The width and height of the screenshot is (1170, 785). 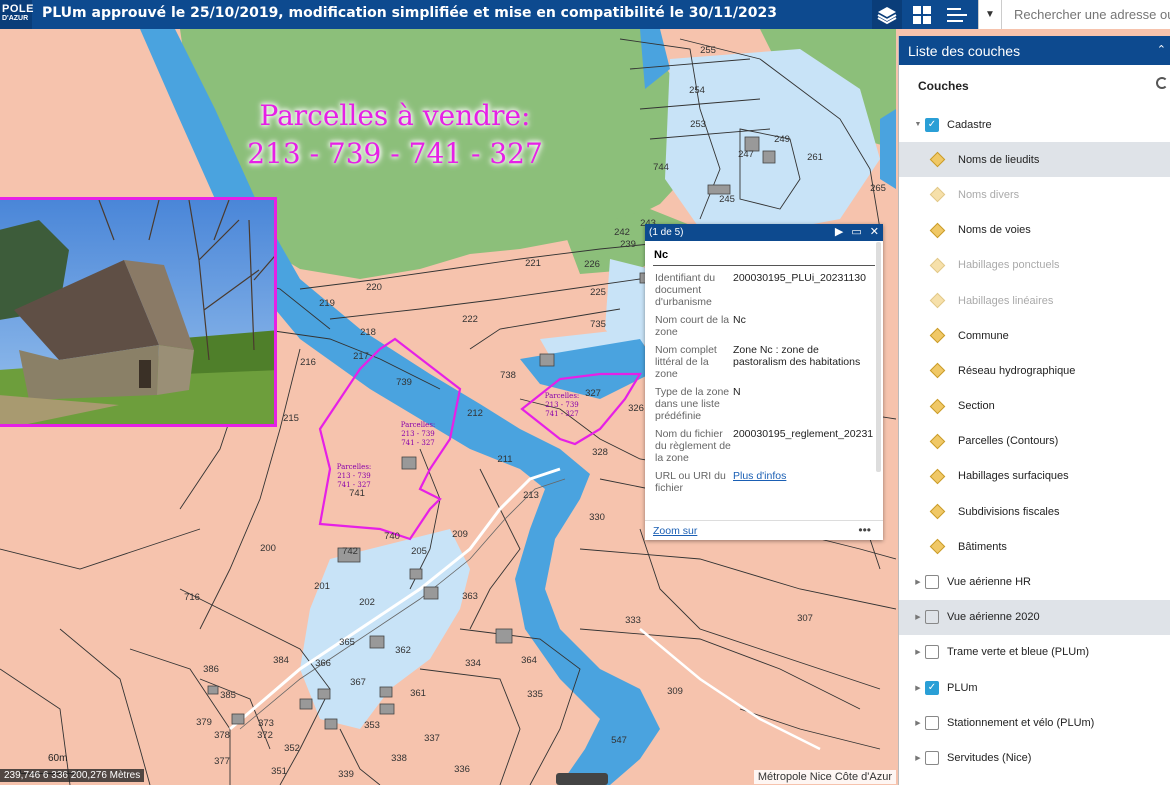 What do you see at coordinates (1086, 14) in the screenshot?
I see `search-input` at bounding box center [1086, 14].